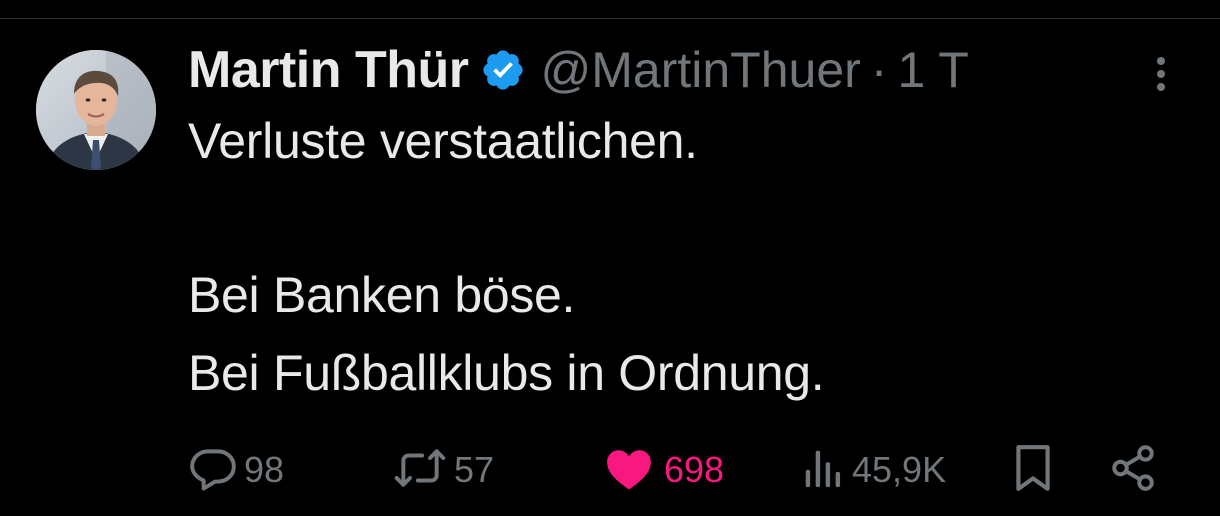 The image size is (1220, 516). What do you see at coordinates (420, 470) in the screenshot?
I see `repost-icon` at bounding box center [420, 470].